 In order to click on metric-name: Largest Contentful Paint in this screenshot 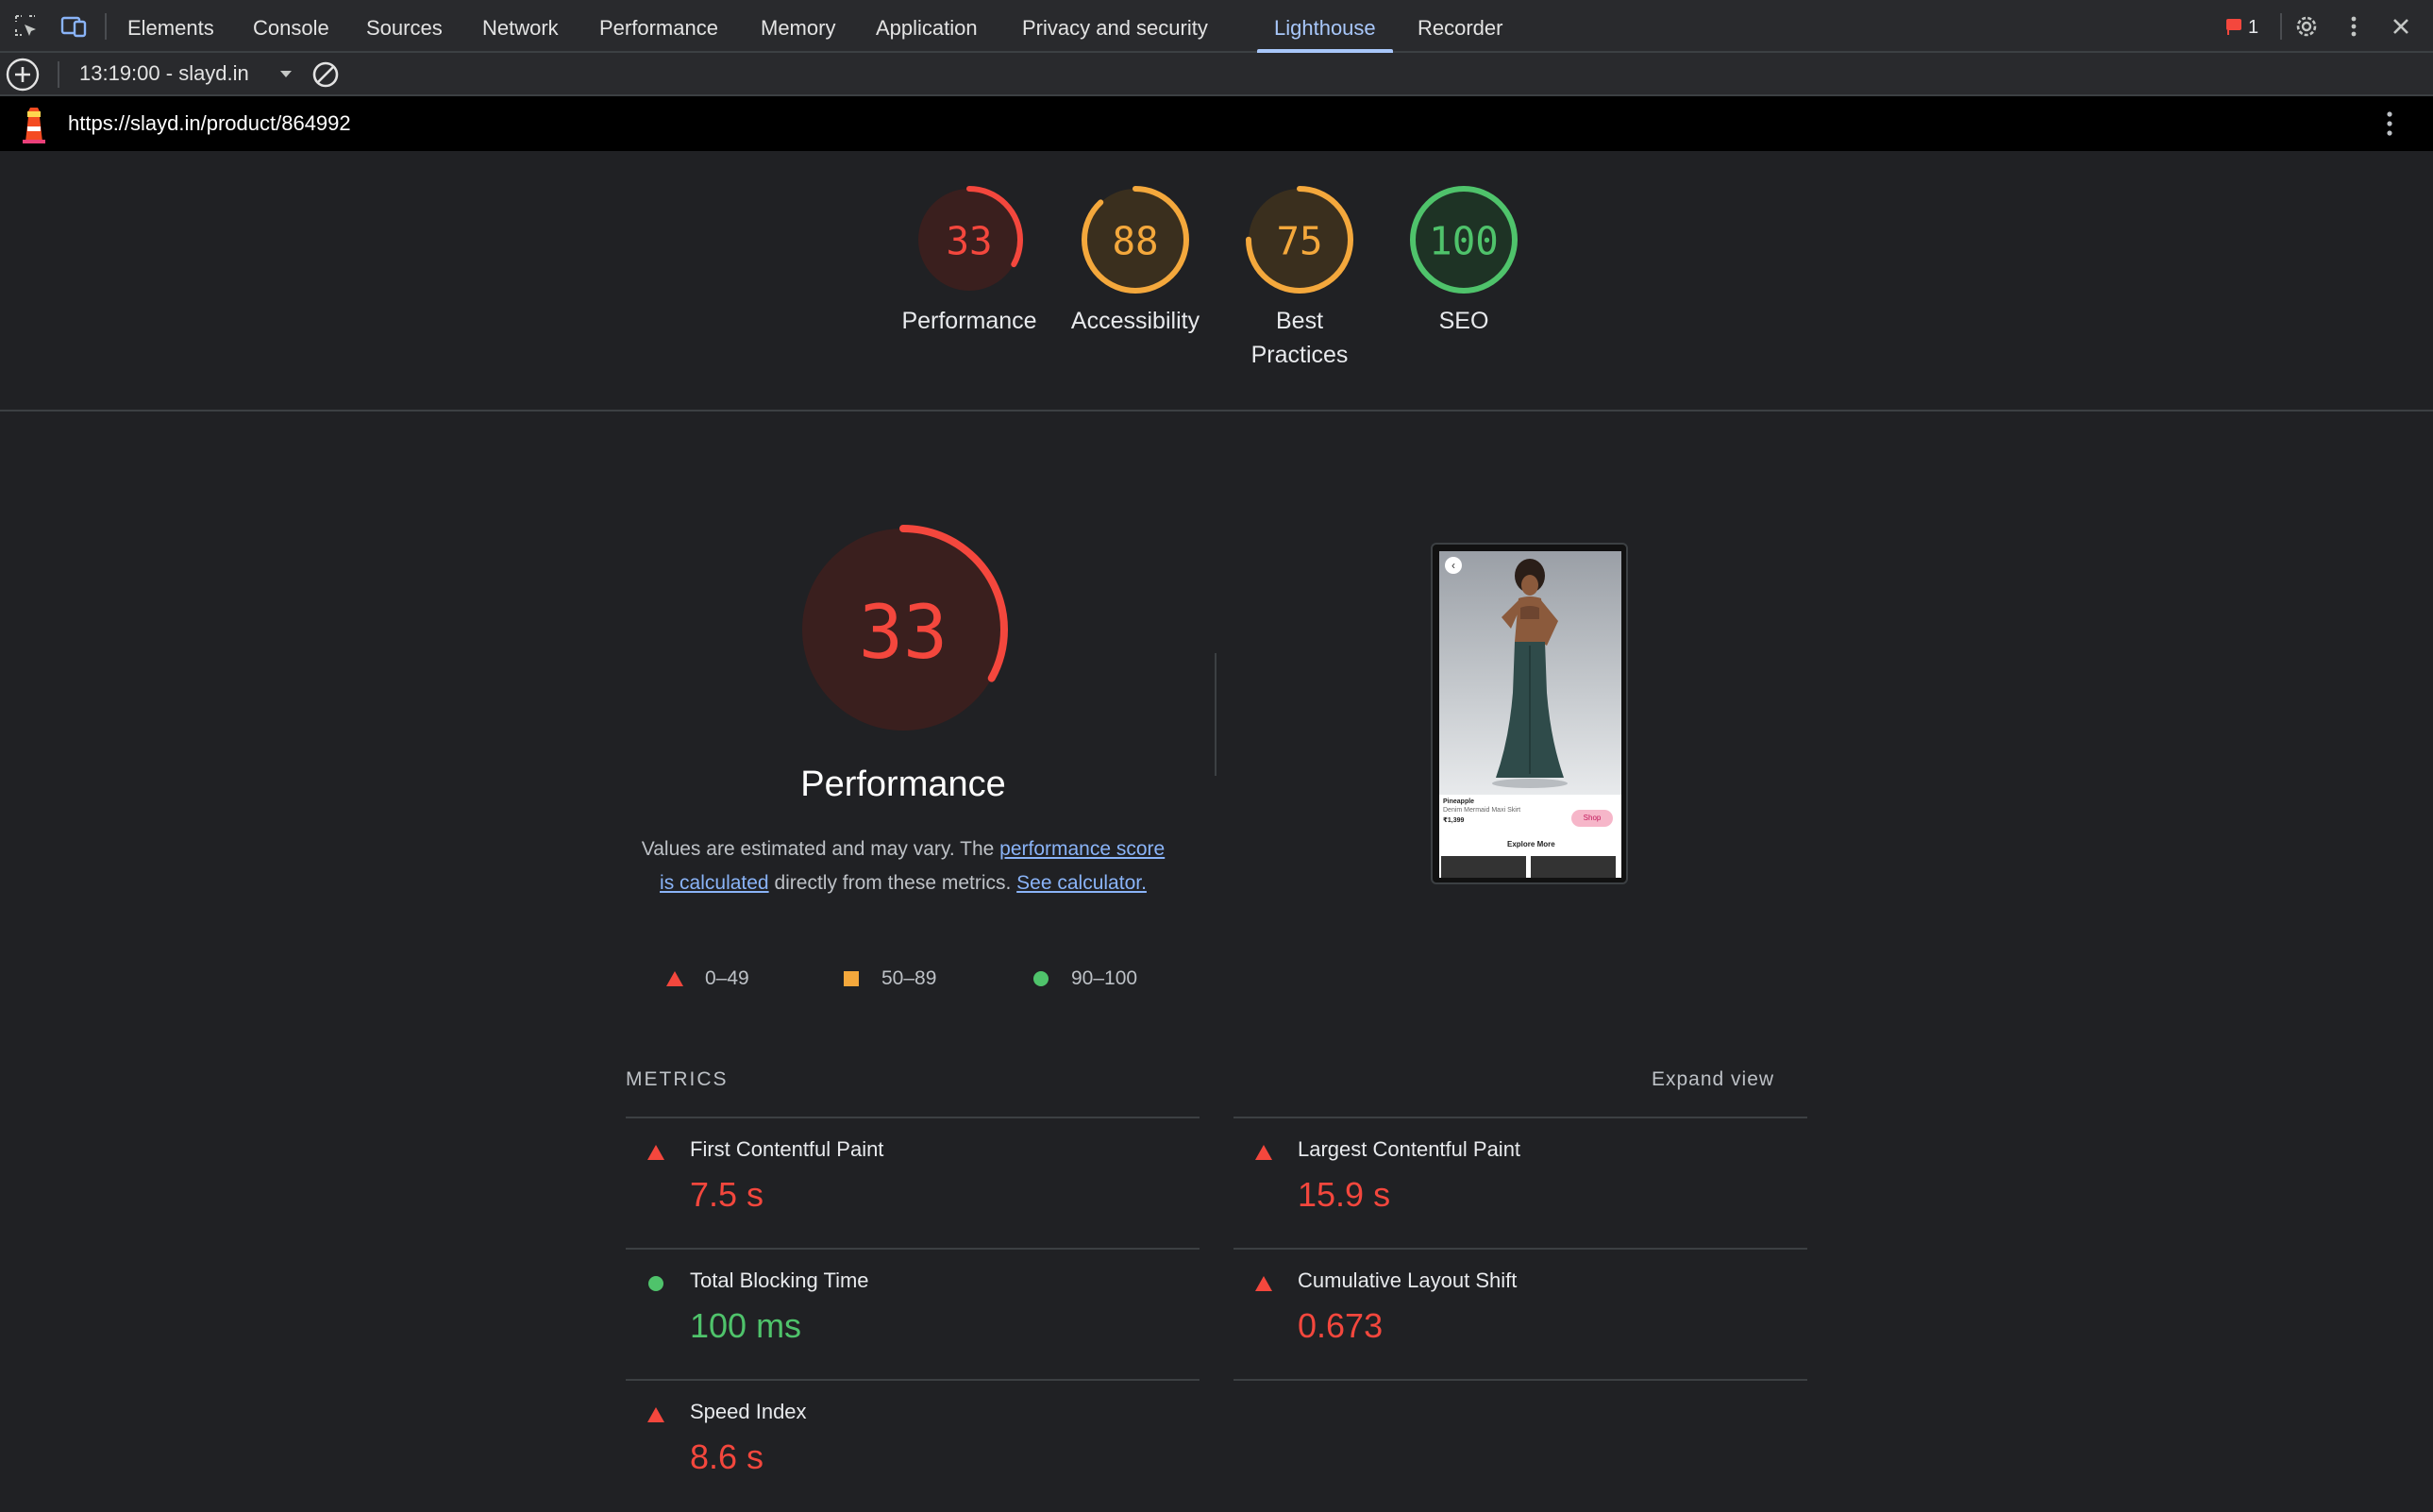, I will do `click(1409, 1149)`.